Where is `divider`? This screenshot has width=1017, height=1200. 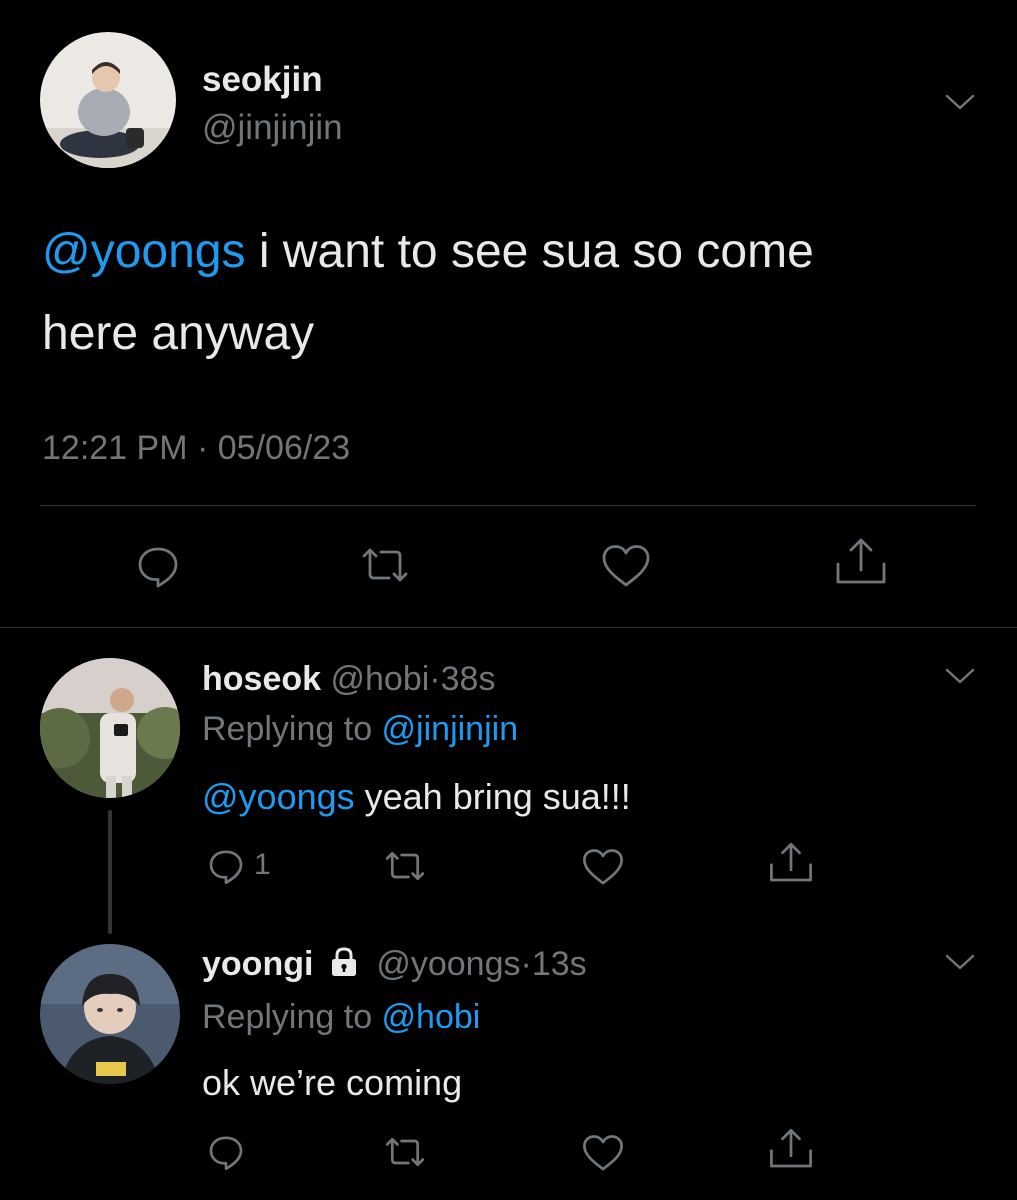
divider is located at coordinates (508, 505).